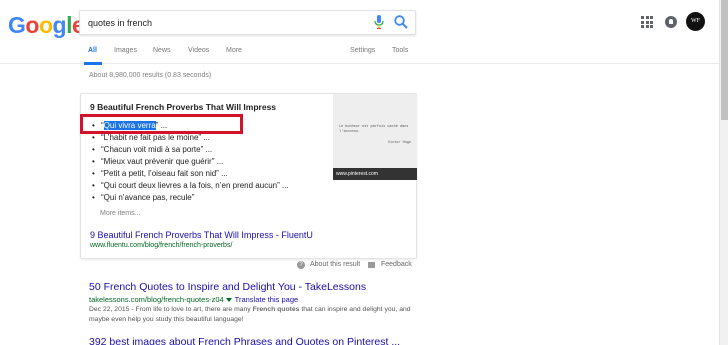 Image resolution: width=728 pixels, height=345 pixels. What do you see at coordinates (647, 22) in the screenshot?
I see `apps-grid-icon` at bounding box center [647, 22].